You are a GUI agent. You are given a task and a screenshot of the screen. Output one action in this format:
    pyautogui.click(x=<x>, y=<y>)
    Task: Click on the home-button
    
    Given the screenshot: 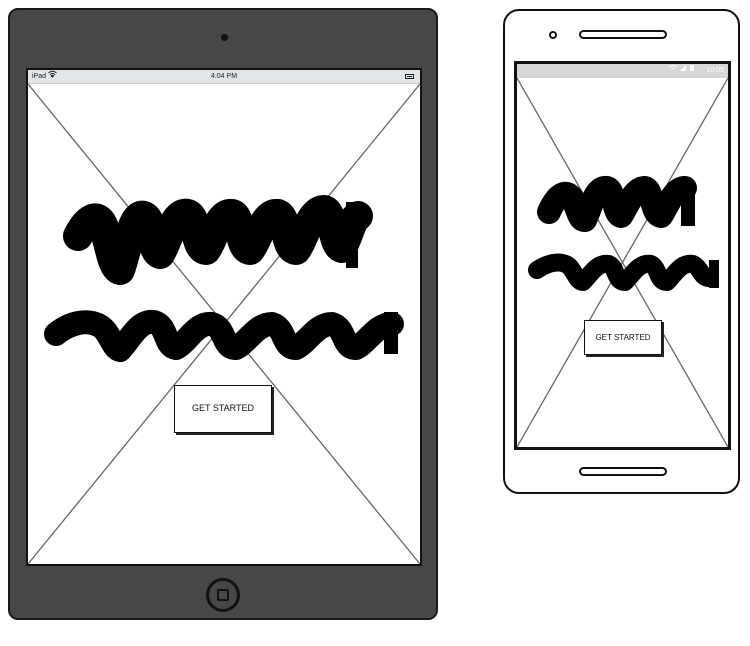 What is the action you would take?
    pyautogui.click(x=223, y=595)
    